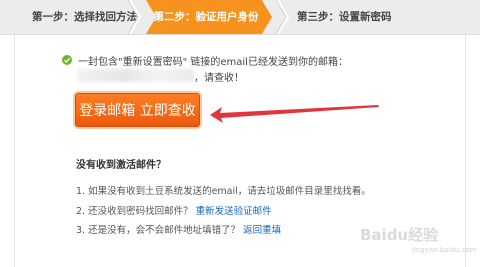 This screenshot has width=480, height=267. I want to click on help-item-1: 1. 如果没有收到土豆系统发送的email，请去垃圾邮件目录里找找看。, so click(223, 191).